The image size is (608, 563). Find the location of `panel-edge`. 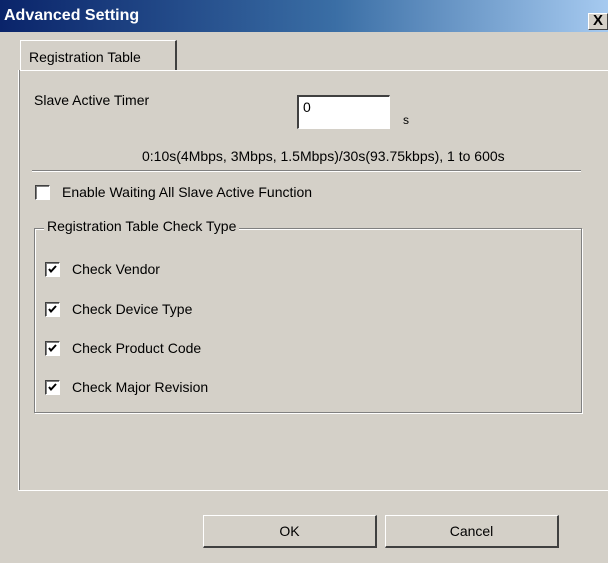

panel-edge is located at coordinates (19, 280).